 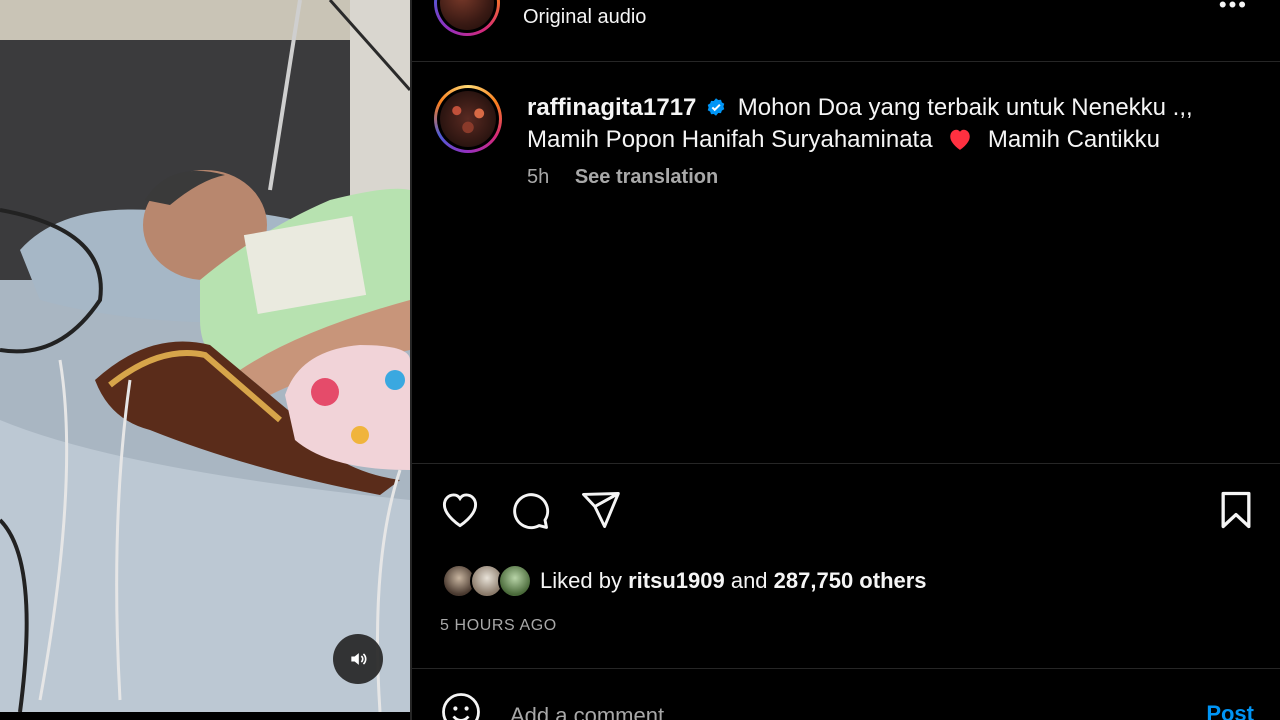 I want to click on post-timestamp: 5 HOURS AGO, so click(x=498, y=626).